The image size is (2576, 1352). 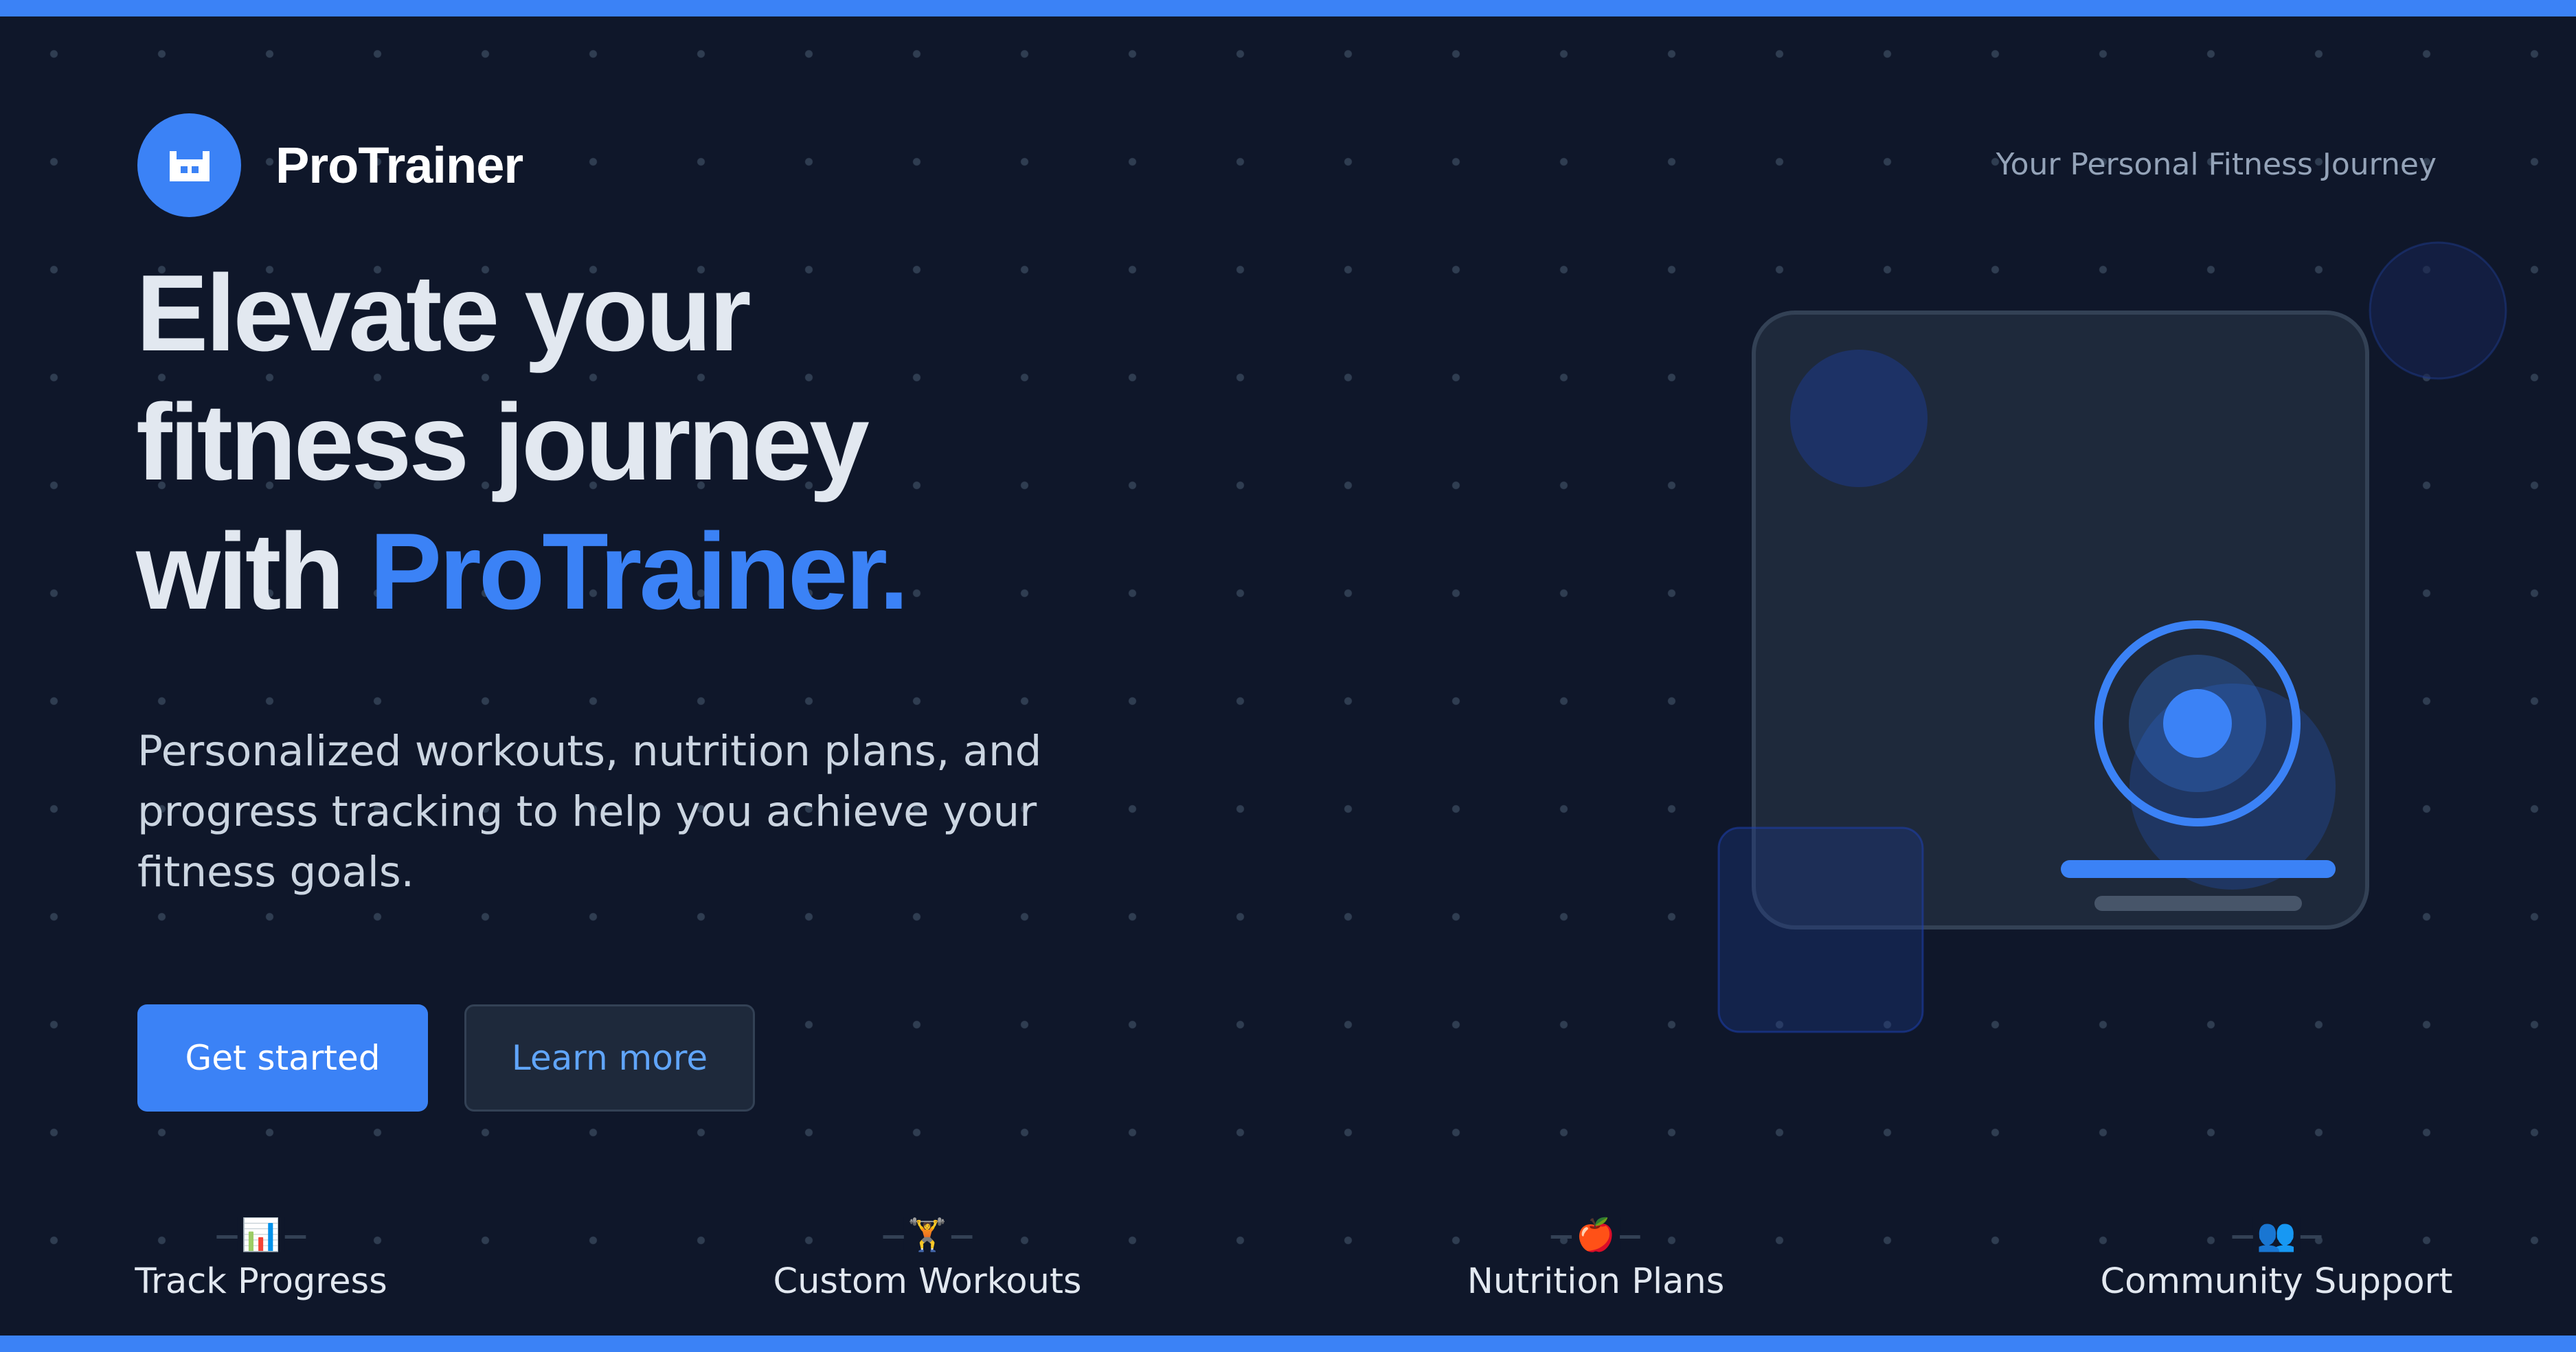 I want to click on headline-line-2: fitness journey, so click(x=503, y=442).